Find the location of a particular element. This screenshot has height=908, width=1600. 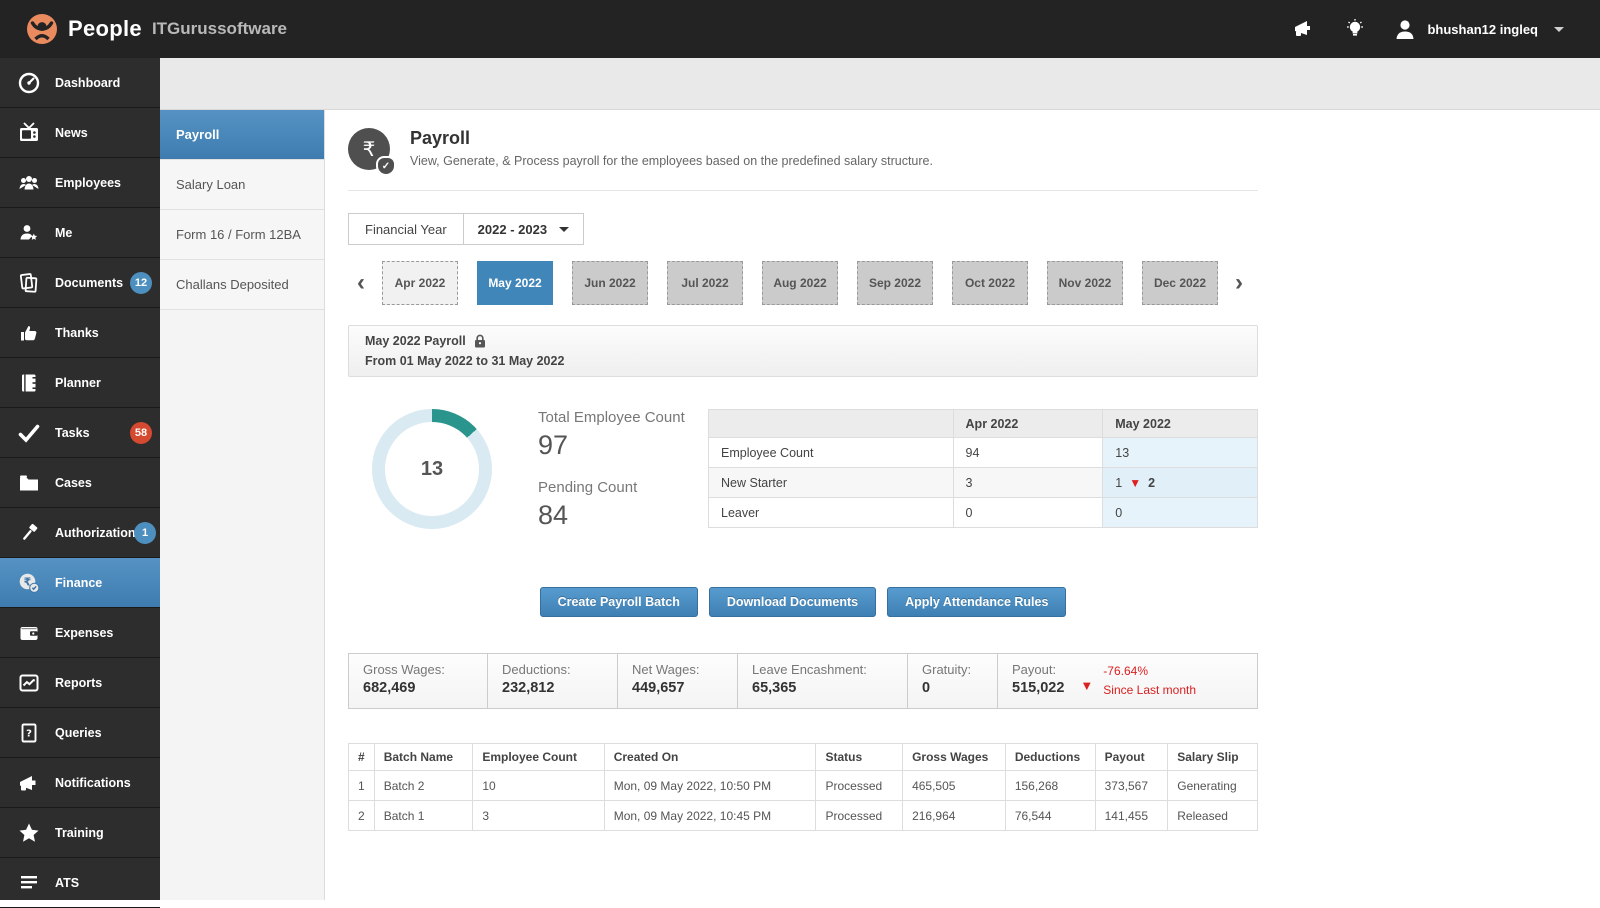

sidebar-label: Planner is located at coordinates (78, 382).